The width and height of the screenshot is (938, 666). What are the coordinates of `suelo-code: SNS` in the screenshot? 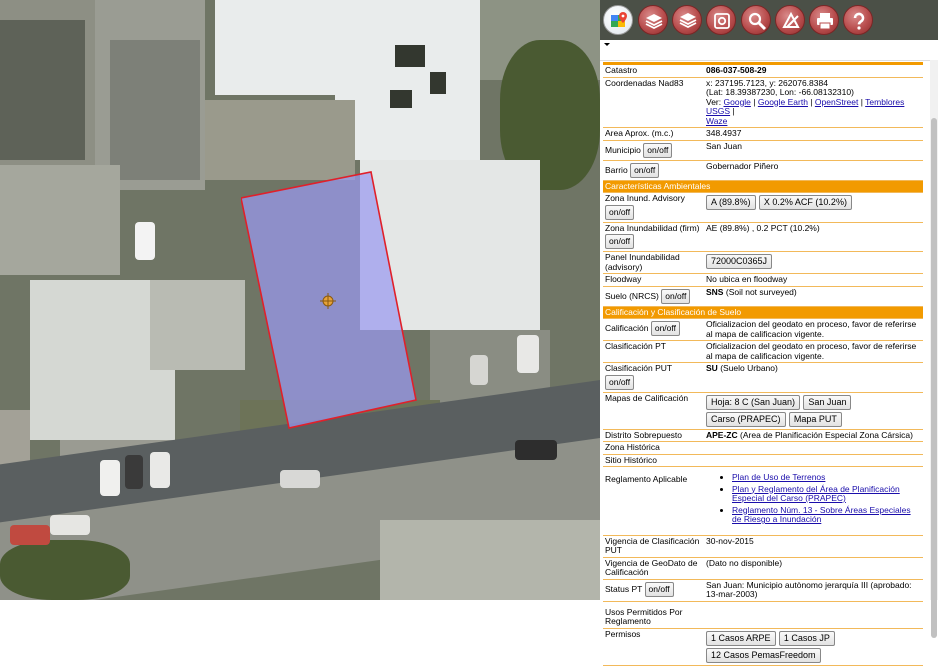 It's located at (715, 291).